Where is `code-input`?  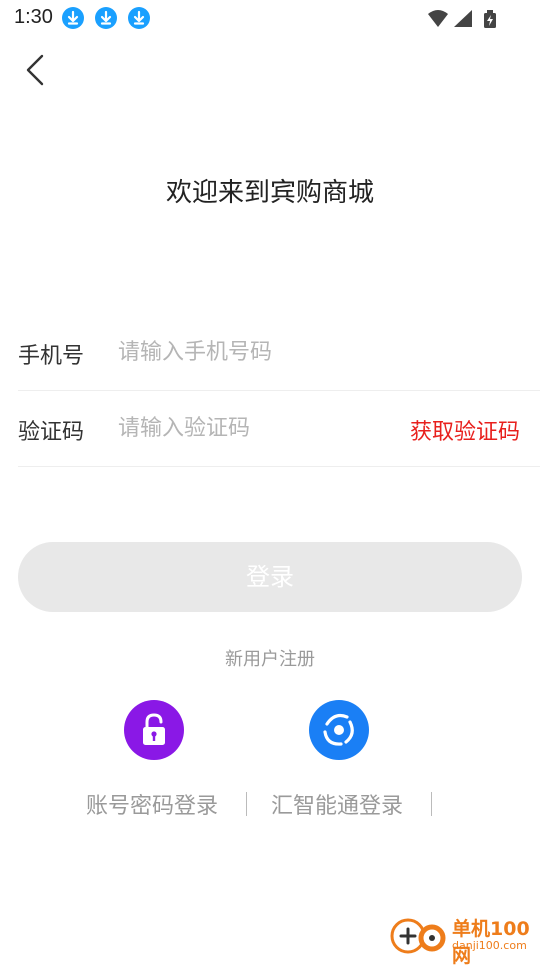 code-input is located at coordinates (253, 428).